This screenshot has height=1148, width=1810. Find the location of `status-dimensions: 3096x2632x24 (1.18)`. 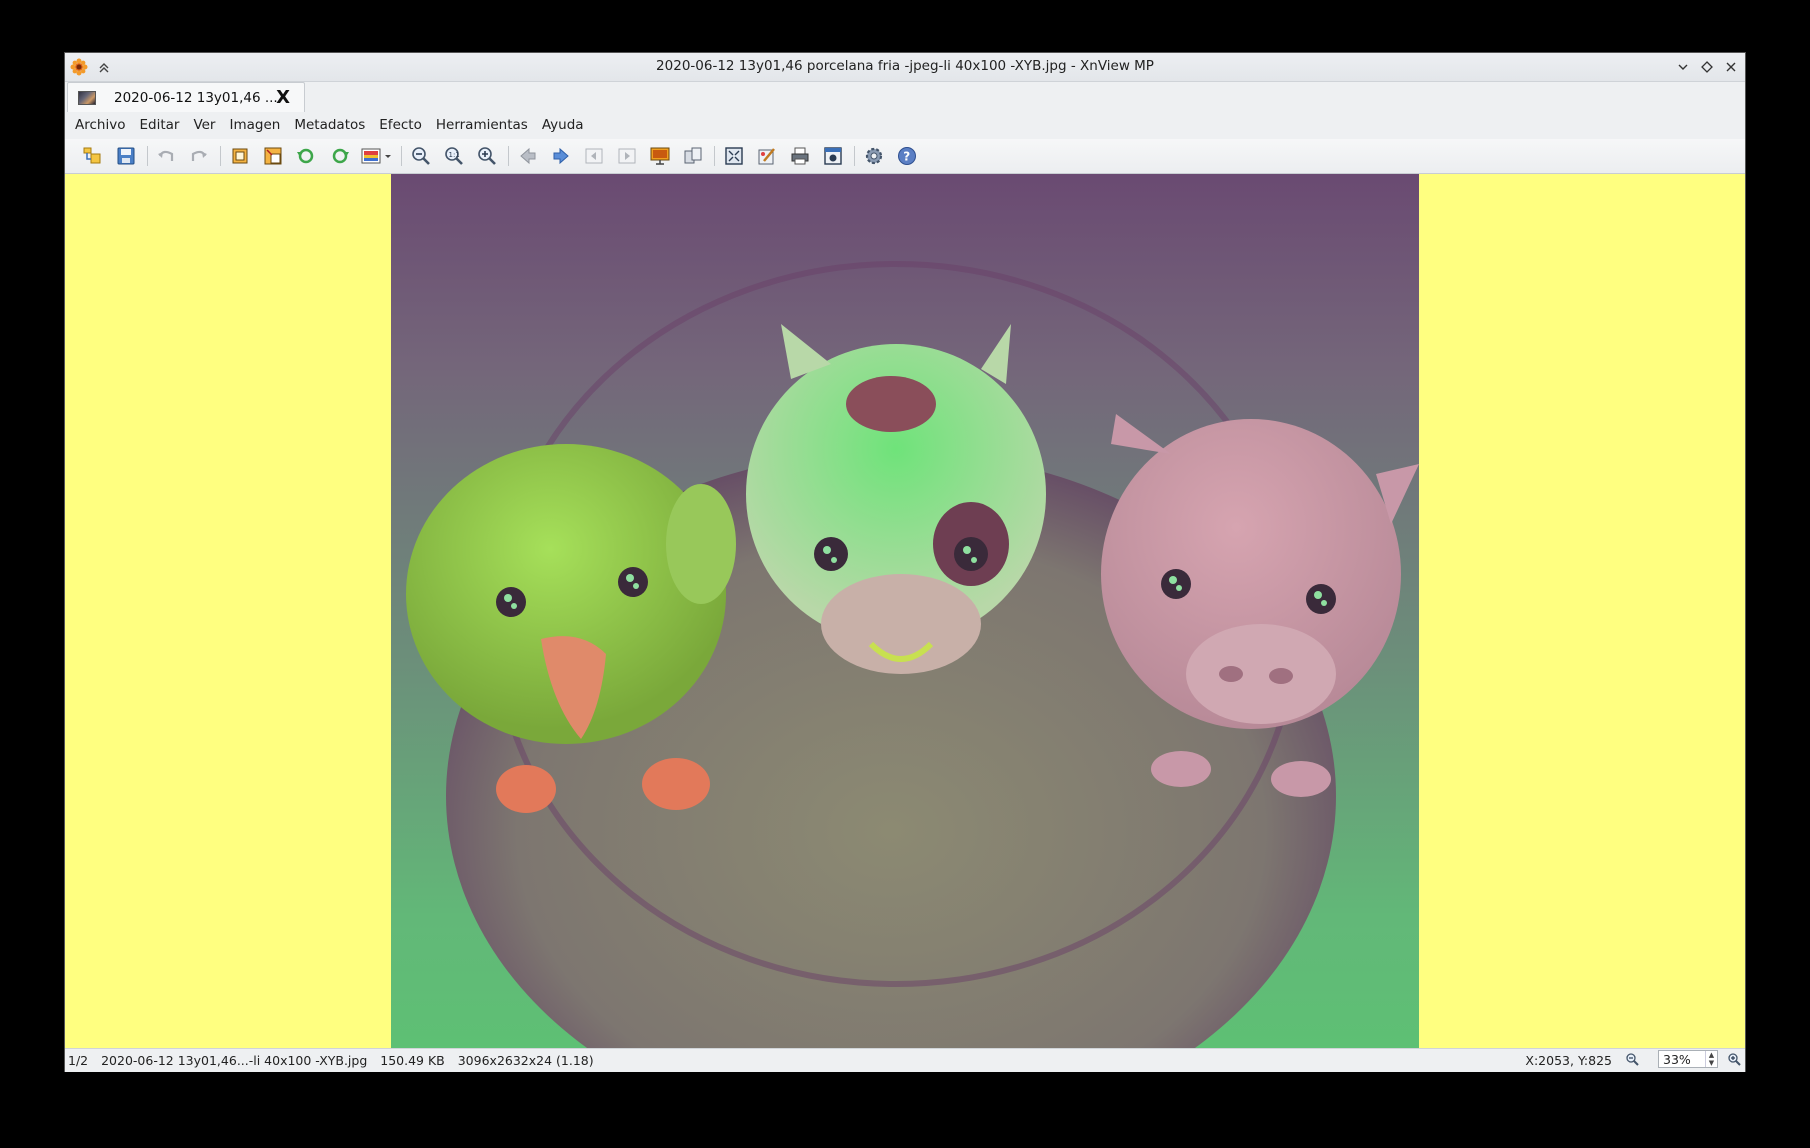

status-dimensions: 3096x2632x24 (1.18) is located at coordinates (525, 1060).